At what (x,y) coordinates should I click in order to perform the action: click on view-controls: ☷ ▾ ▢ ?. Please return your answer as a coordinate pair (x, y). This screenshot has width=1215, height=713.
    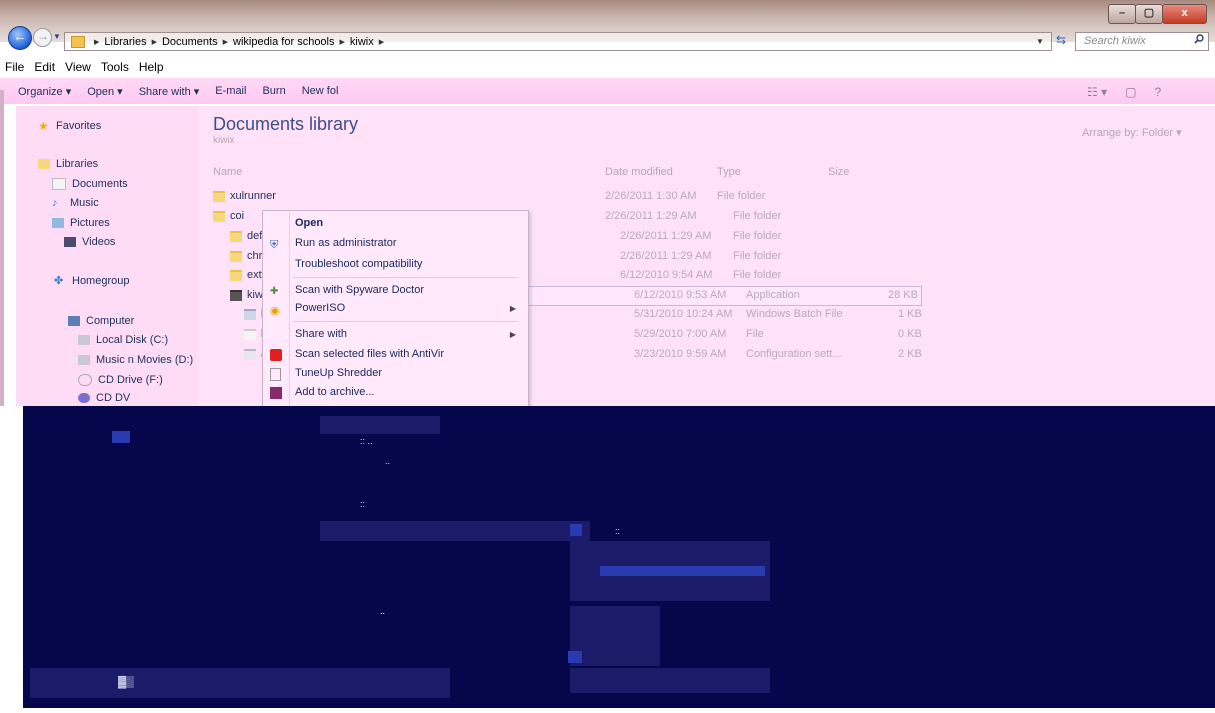
    Looking at the image, I should click on (1151, 92).